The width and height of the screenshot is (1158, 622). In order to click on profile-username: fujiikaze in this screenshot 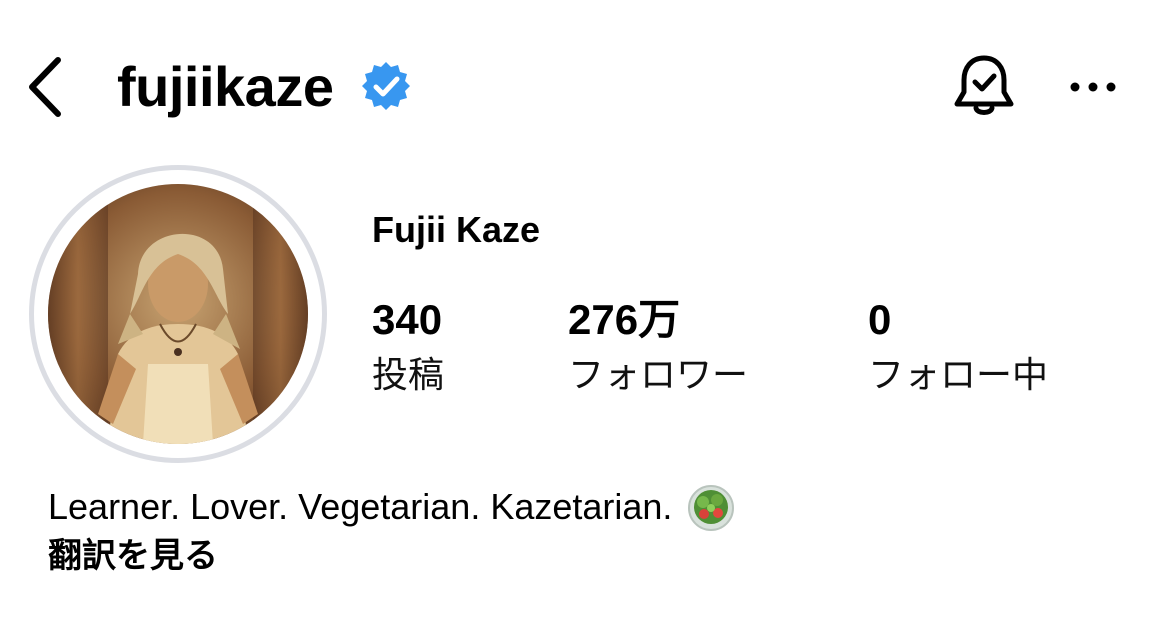, I will do `click(225, 86)`.